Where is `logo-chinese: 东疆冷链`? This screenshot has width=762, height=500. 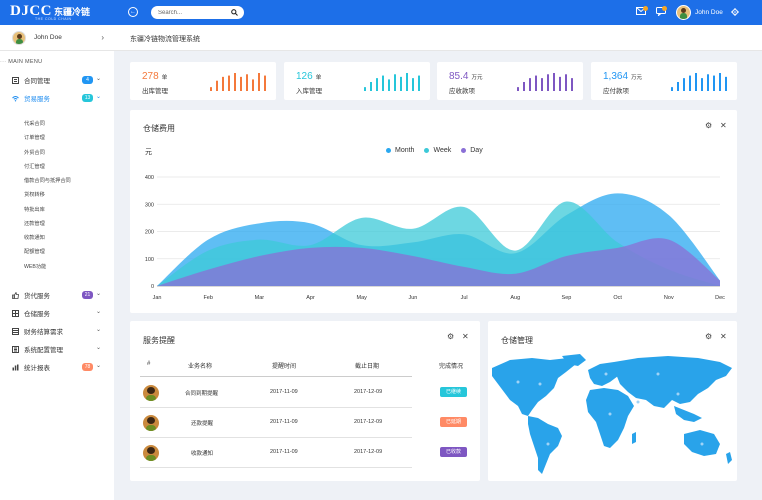 logo-chinese: 东疆冷链 is located at coordinates (72, 12).